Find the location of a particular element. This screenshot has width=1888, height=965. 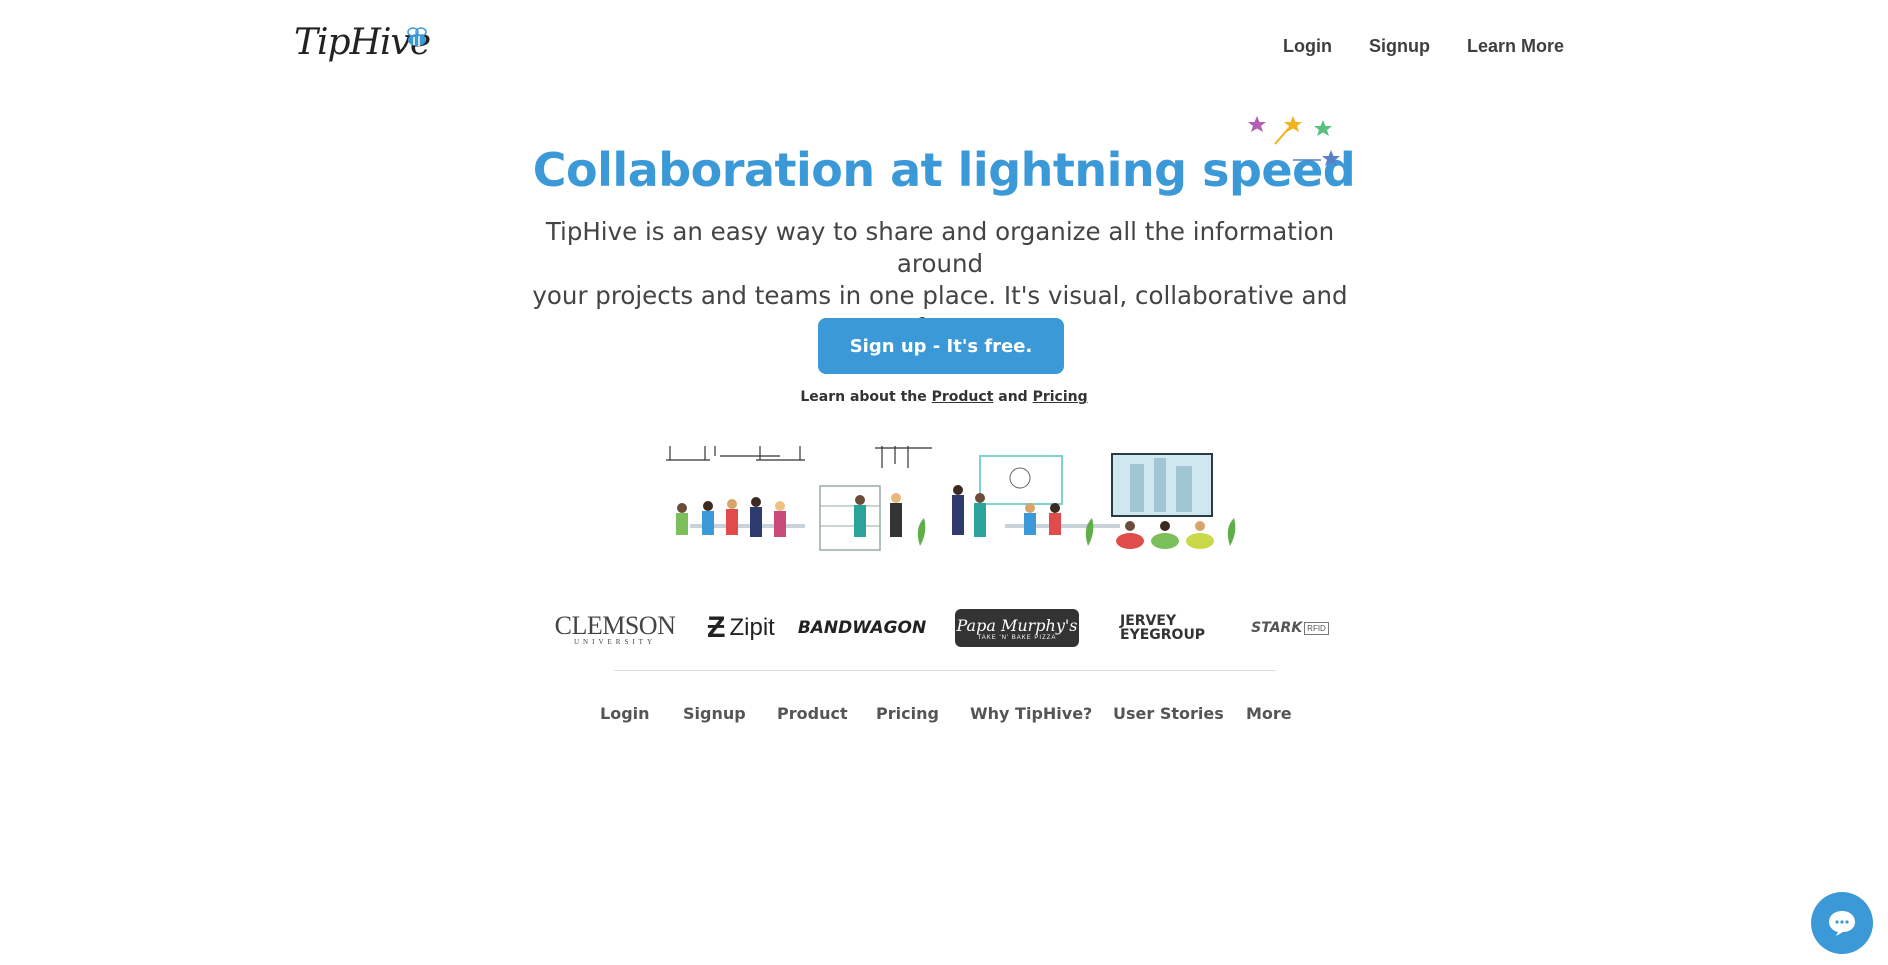

clemson-sub: UNIVERSITY is located at coordinates (615, 641).